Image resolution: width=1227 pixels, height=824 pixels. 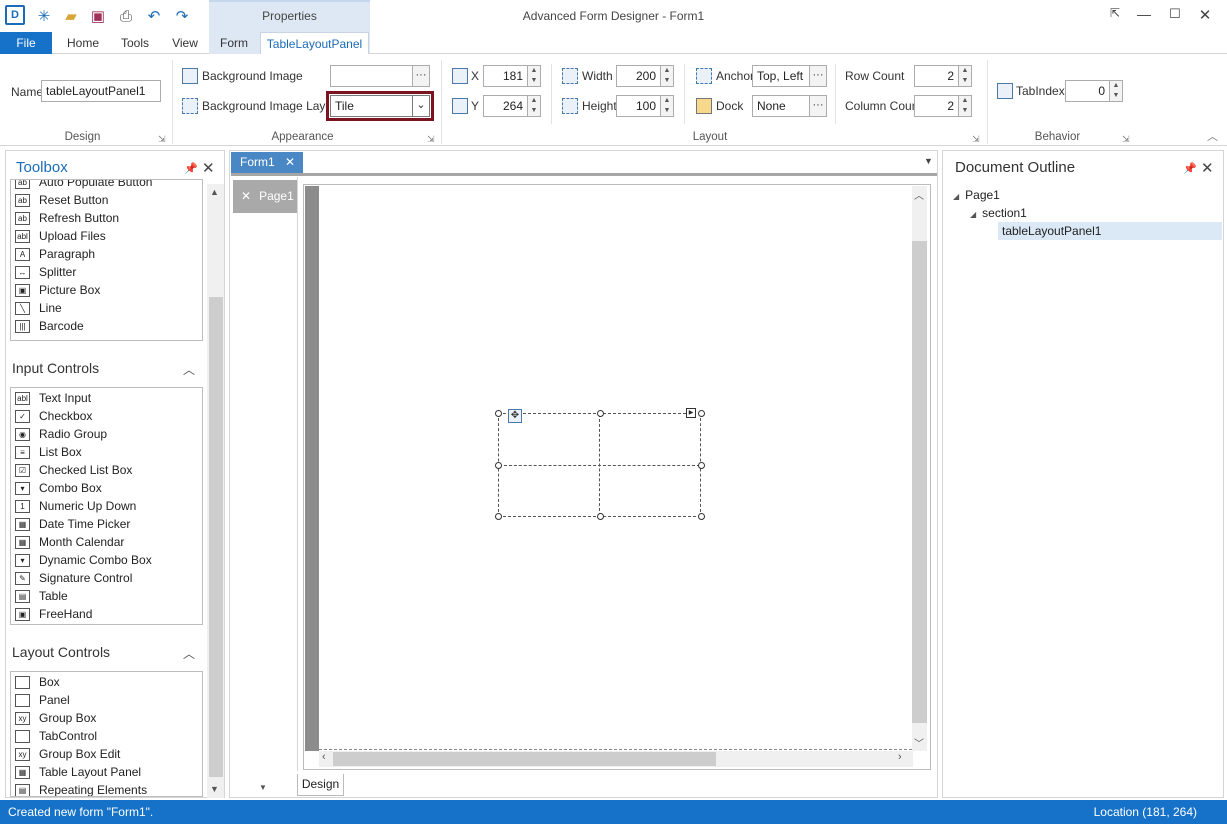 What do you see at coordinates (976, 139) in the screenshot?
I see `layout-dialog-launcher-icon: ⇲` at bounding box center [976, 139].